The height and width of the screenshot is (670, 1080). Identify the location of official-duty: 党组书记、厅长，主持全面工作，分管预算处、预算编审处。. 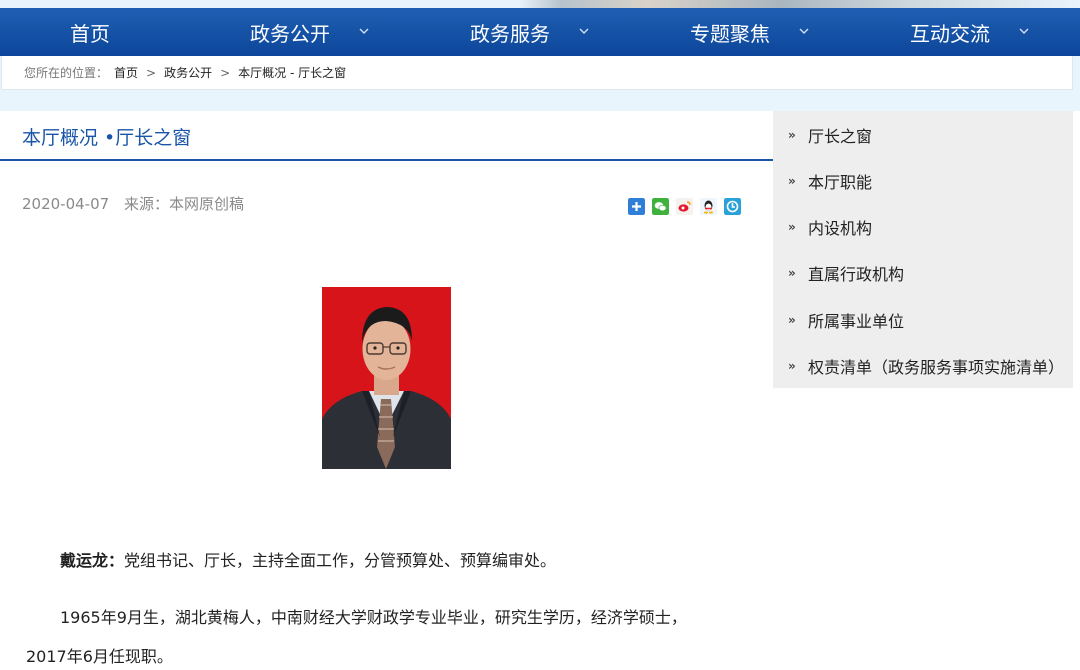
(340, 560).